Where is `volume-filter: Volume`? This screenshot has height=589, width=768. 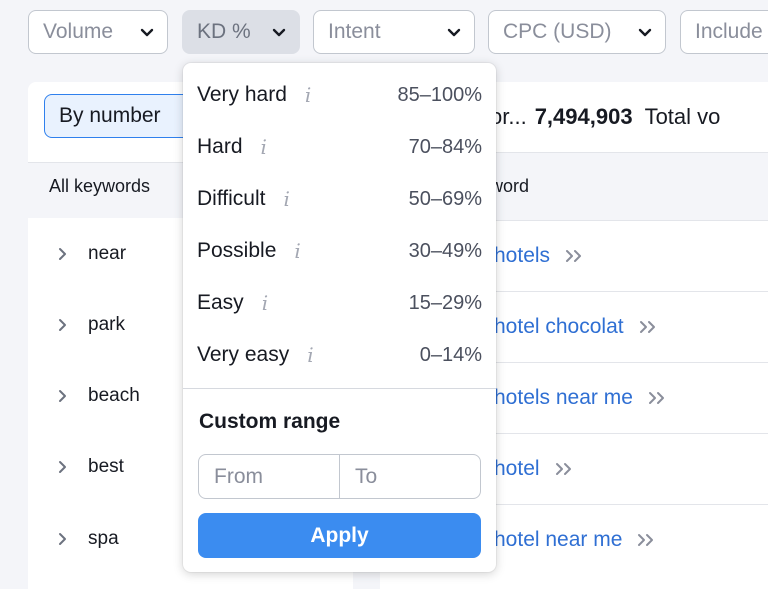
volume-filter: Volume is located at coordinates (98, 32).